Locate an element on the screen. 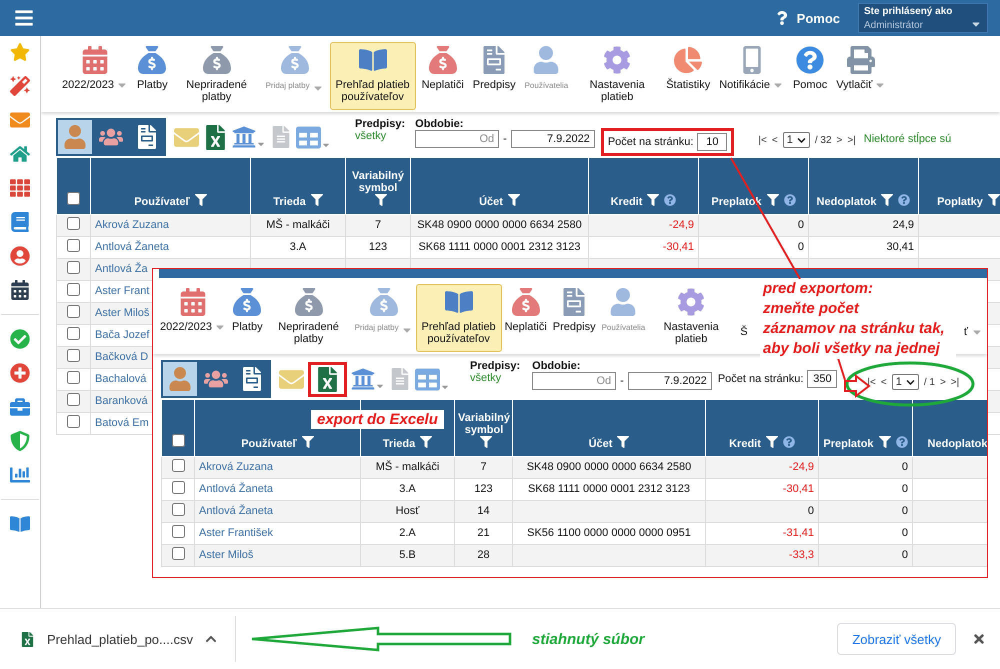 This screenshot has height=669, width=1000. user-link: Aster Frant is located at coordinates (122, 291).